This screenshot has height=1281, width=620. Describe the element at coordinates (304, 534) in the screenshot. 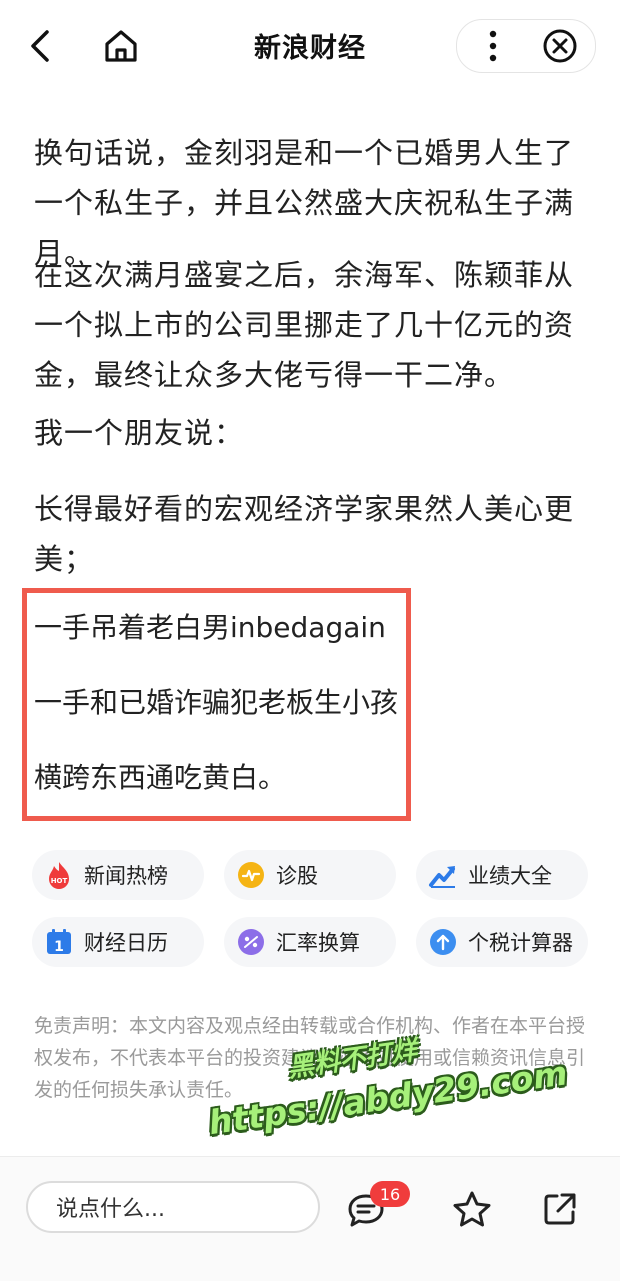

I see `article-paragraph: 长得最好看的宏观经济学家果然人美心更美；` at that location.